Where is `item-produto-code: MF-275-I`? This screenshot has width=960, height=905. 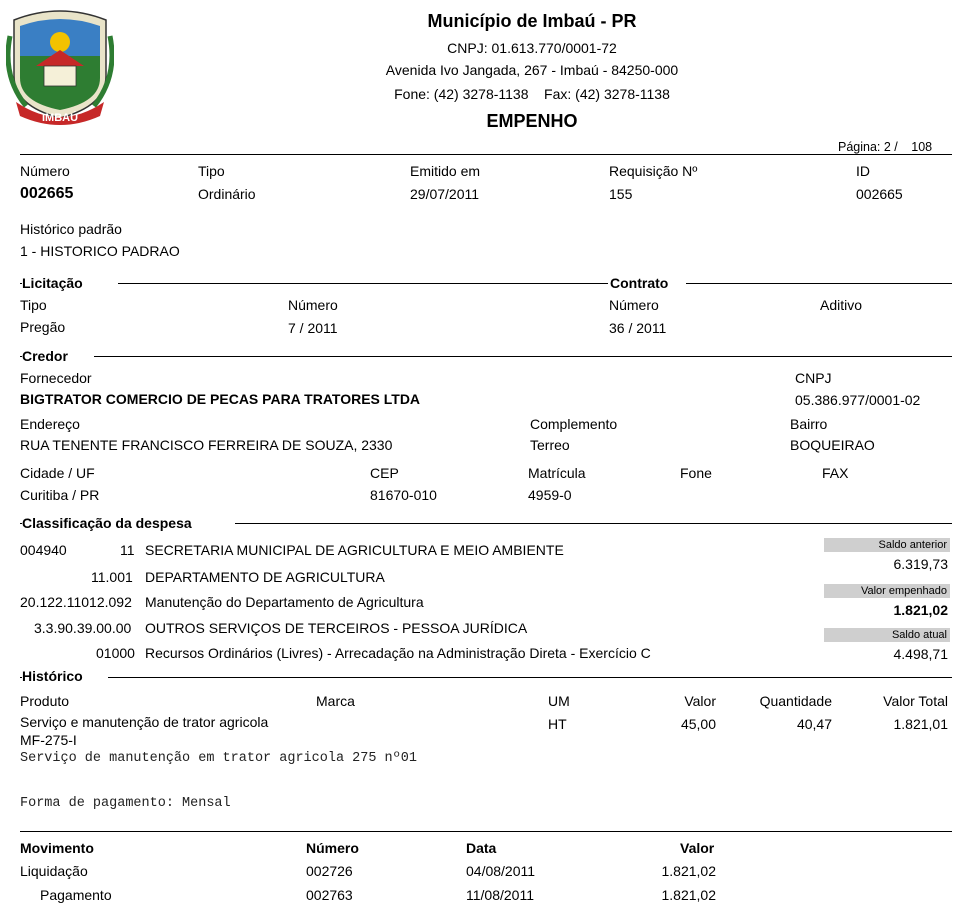 item-produto-code: MF-275-I is located at coordinates (48, 740).